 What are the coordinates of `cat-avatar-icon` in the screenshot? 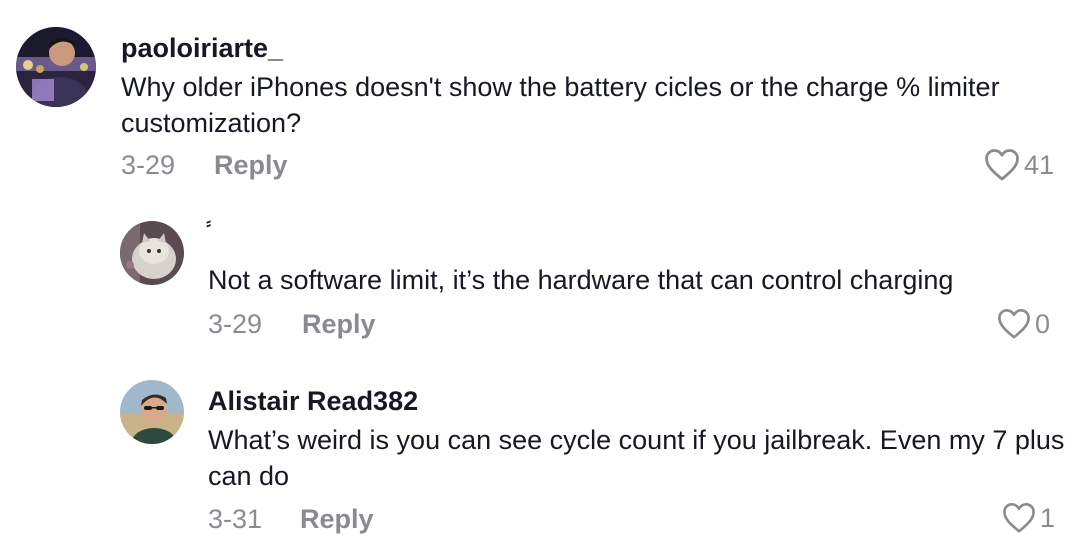 It's located at (152, 253).